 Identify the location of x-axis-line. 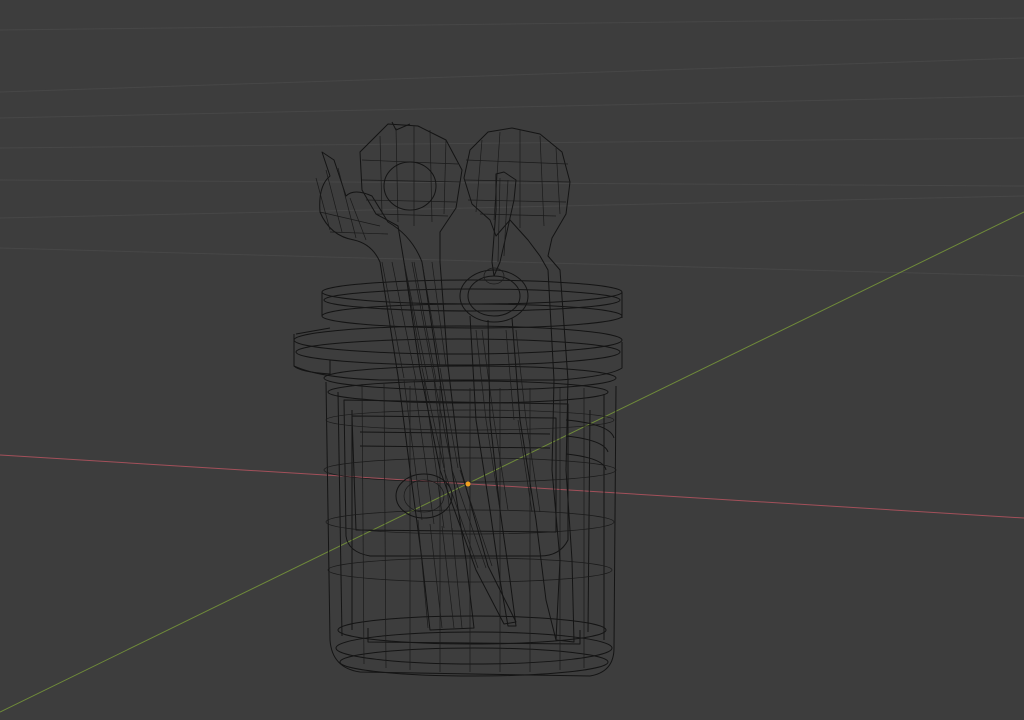
(512, 486).